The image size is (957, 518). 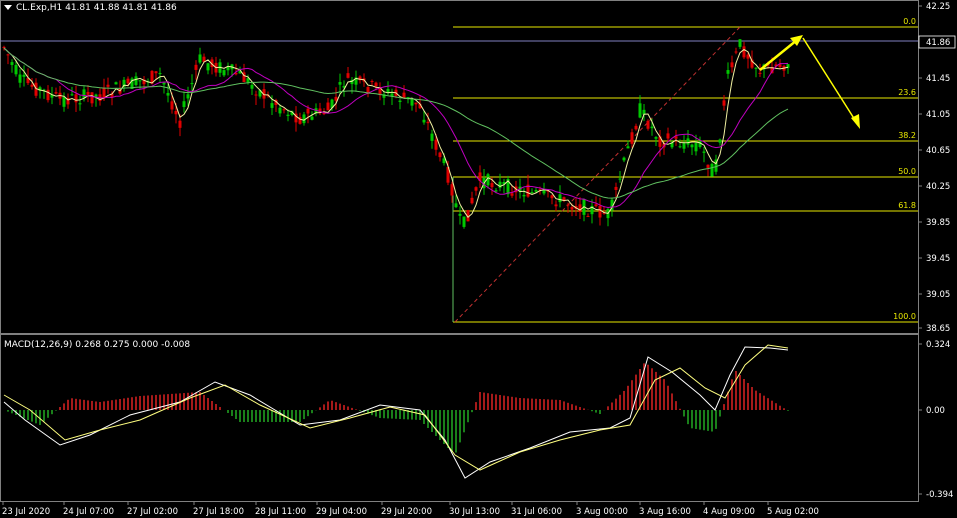 What do you see at coordinates (907, 205) in the screenshot?
I see `fib-level-label: 61.8` at bounding box center [907, 205].